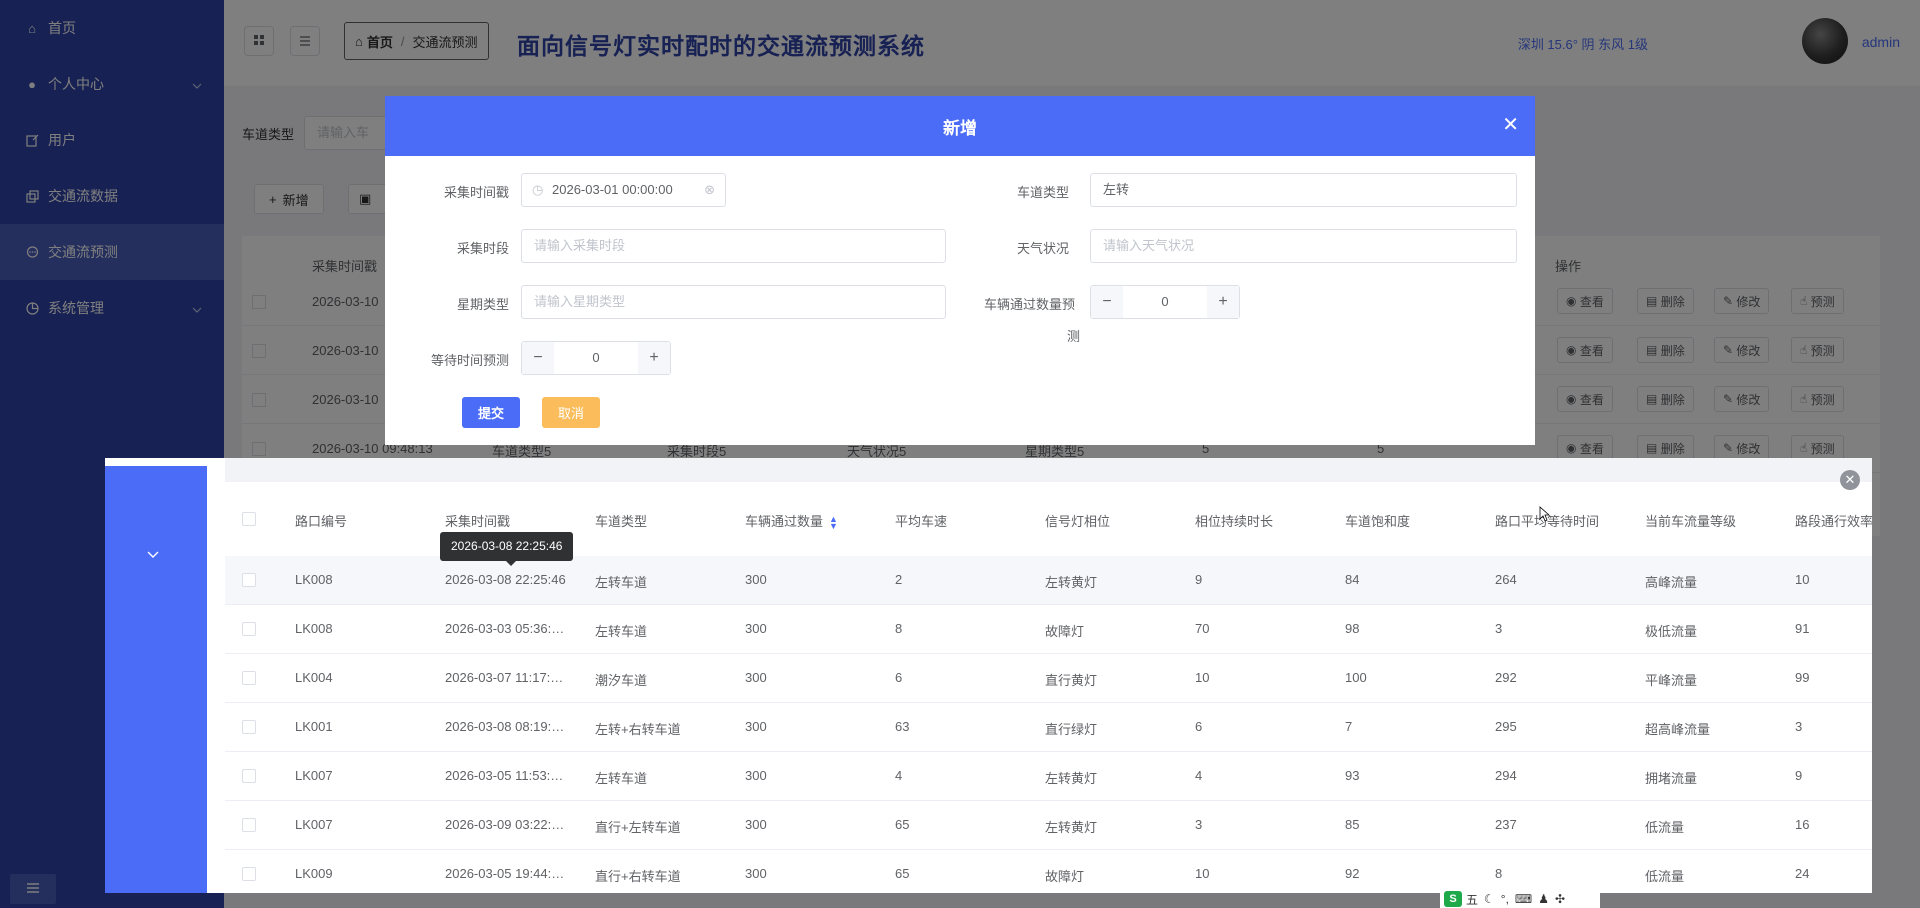  I want to click on table-cell: 85, so click(1352, 824).